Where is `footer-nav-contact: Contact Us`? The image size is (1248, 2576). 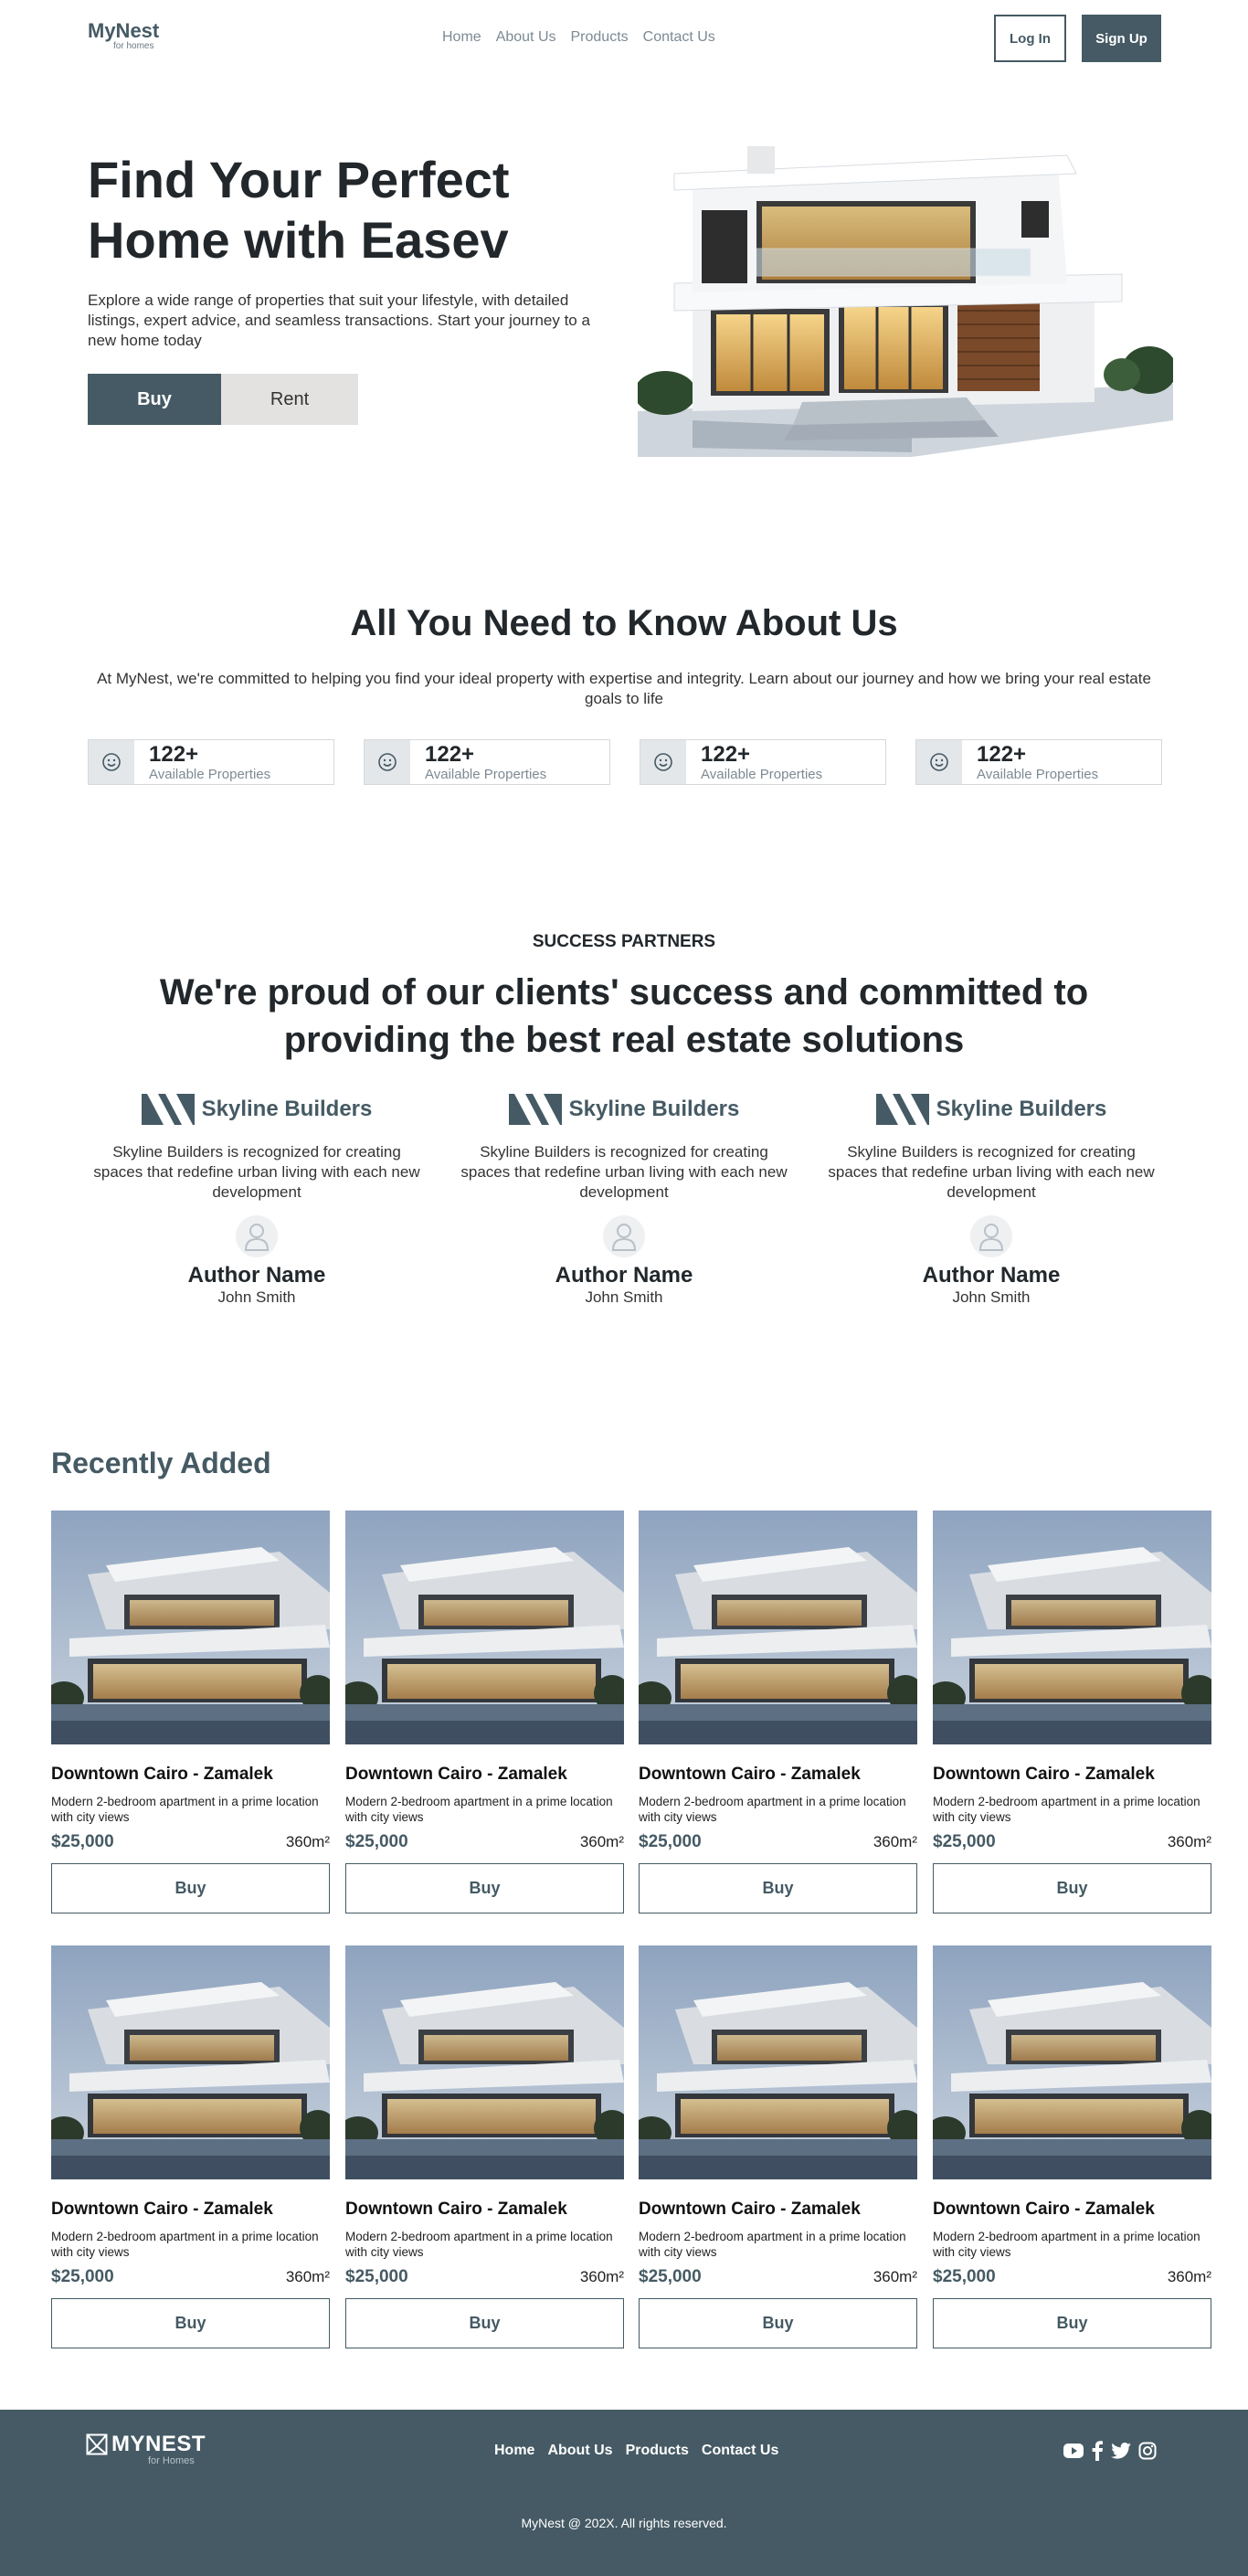 footer-nav-contact: Contact Us is located at coordinates (740, 2451).